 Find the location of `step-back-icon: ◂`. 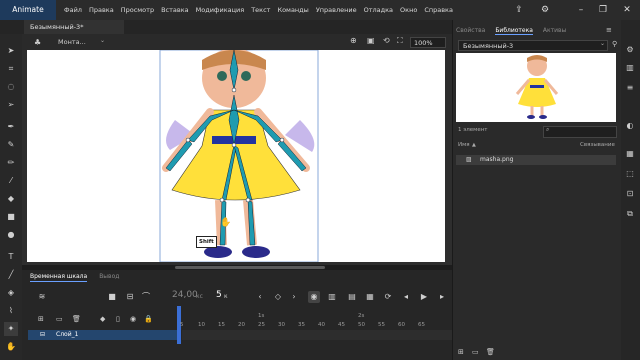

step-back-icon: ◂ is located at coordinates (406, 297).